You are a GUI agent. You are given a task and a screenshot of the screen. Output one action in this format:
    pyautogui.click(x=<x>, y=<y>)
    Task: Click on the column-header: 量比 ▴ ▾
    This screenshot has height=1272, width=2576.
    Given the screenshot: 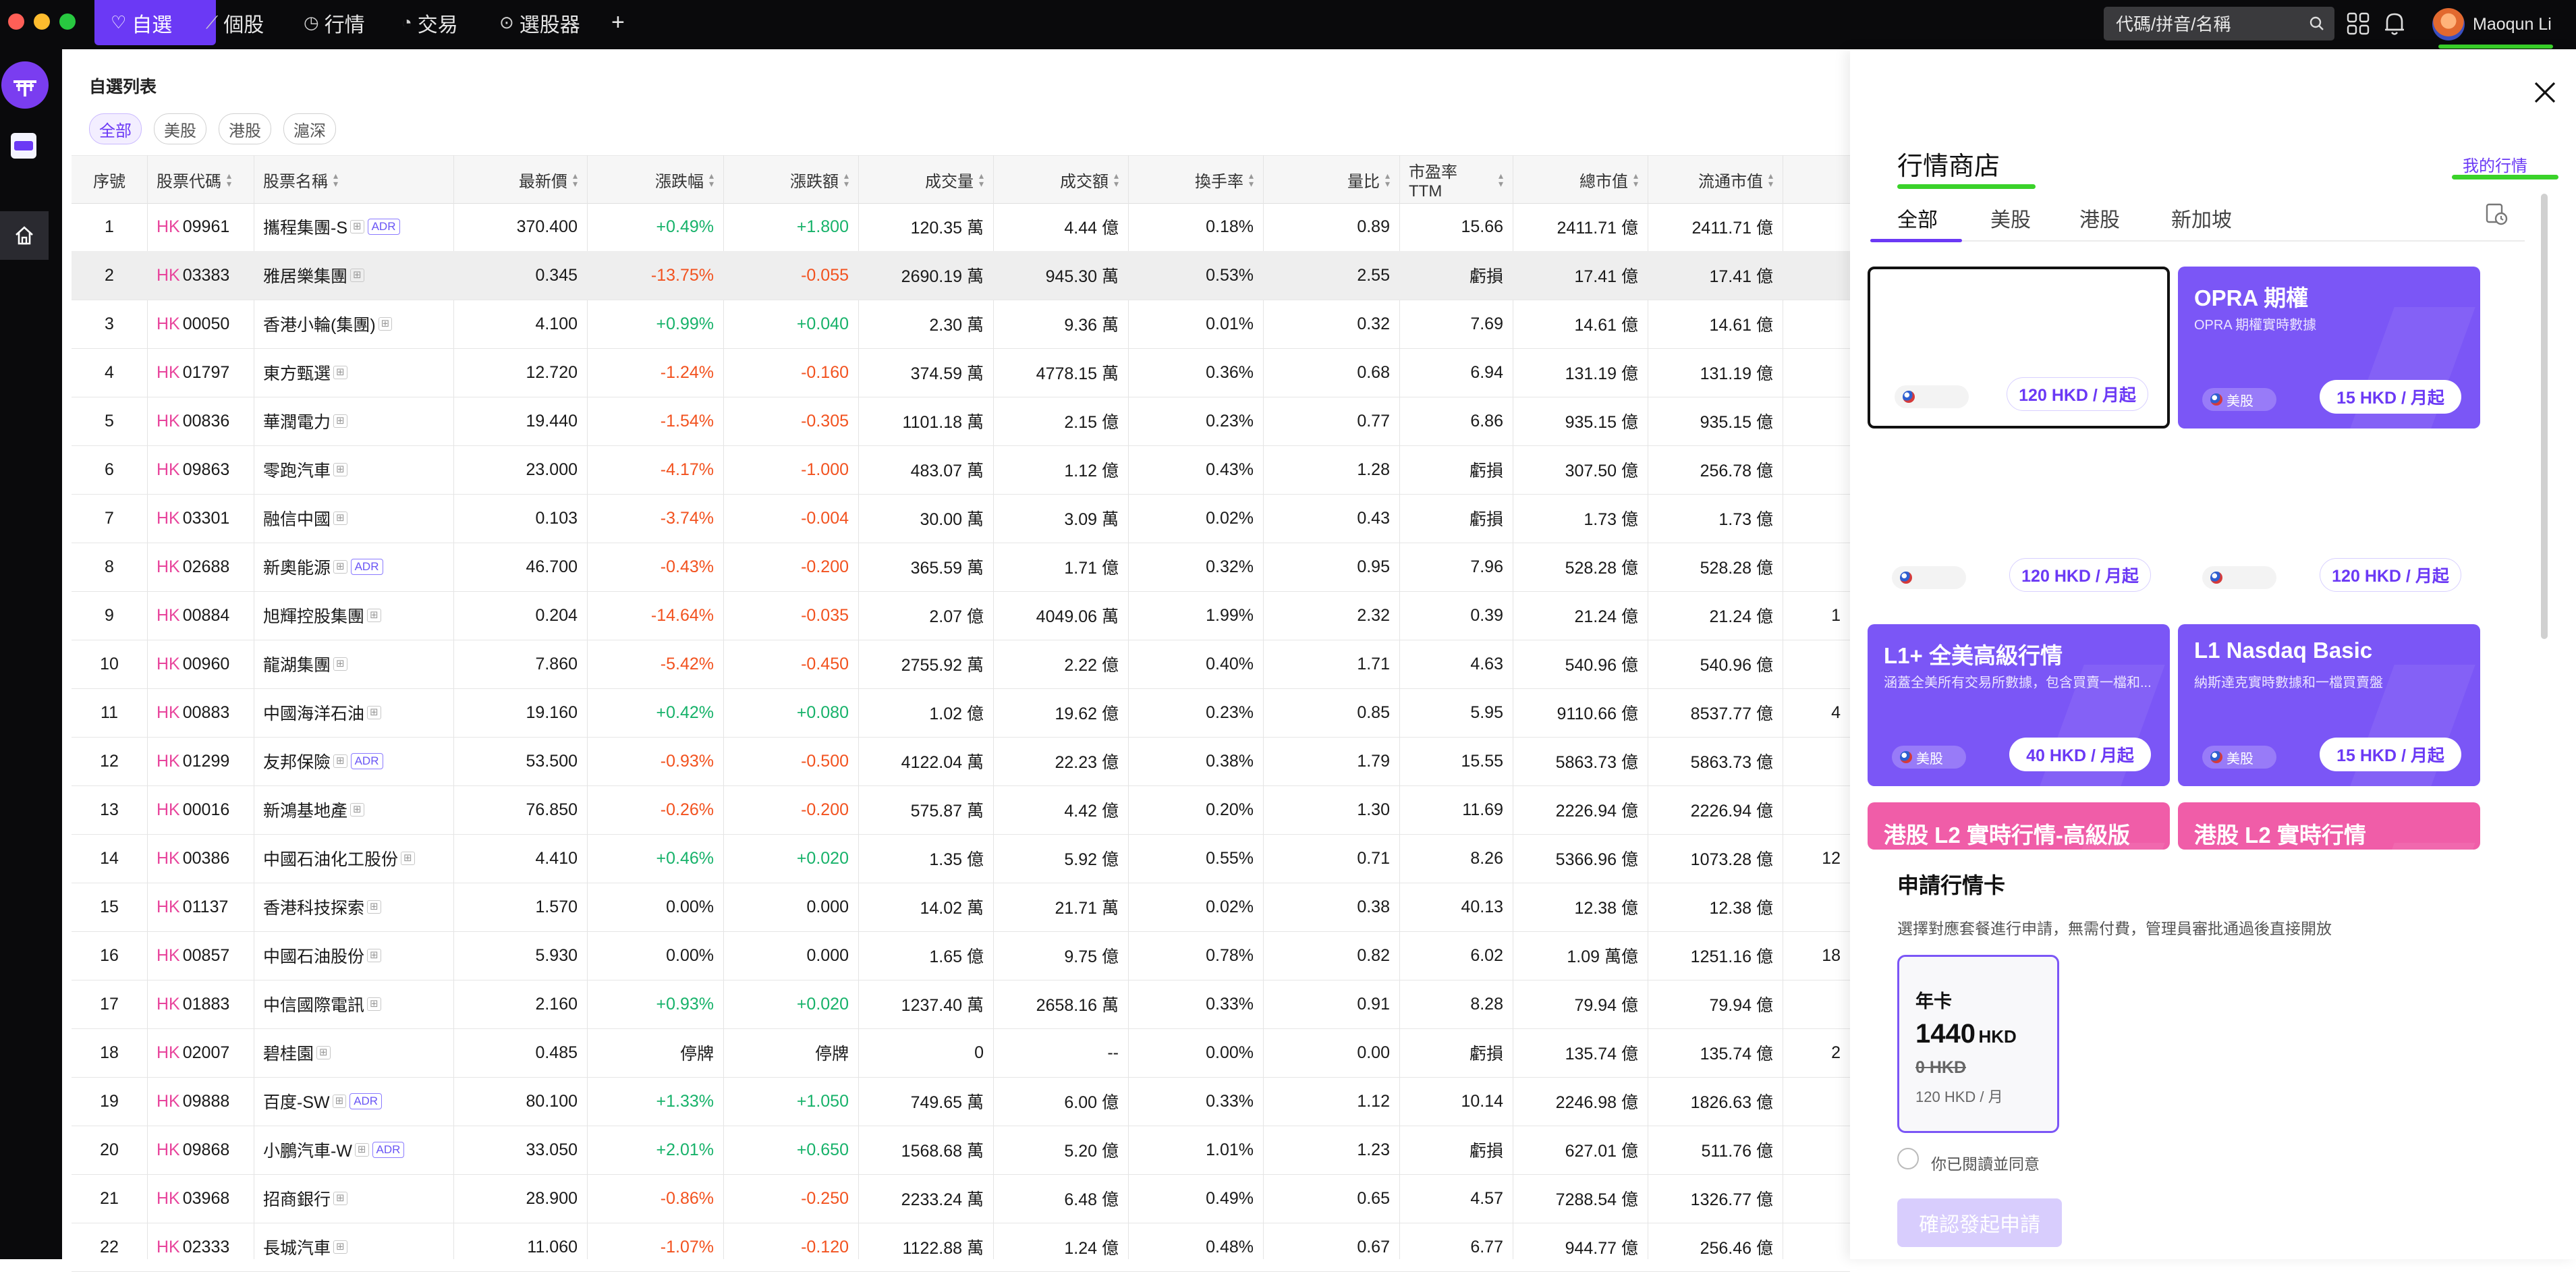 What is the action you would take?
    pyautogui.click(x=1331, y=179)
    